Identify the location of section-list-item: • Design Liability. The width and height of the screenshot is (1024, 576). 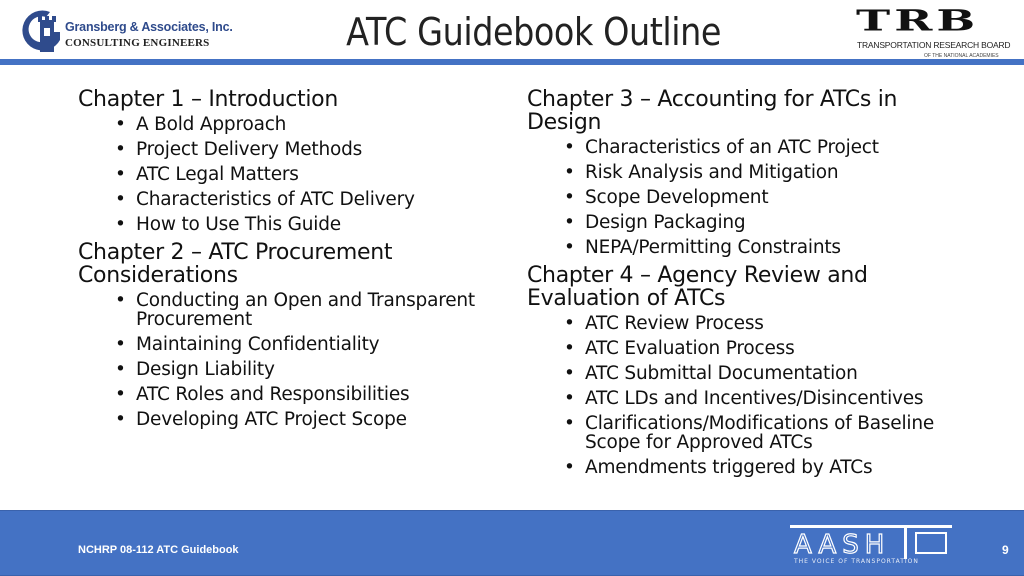
(293, 370).